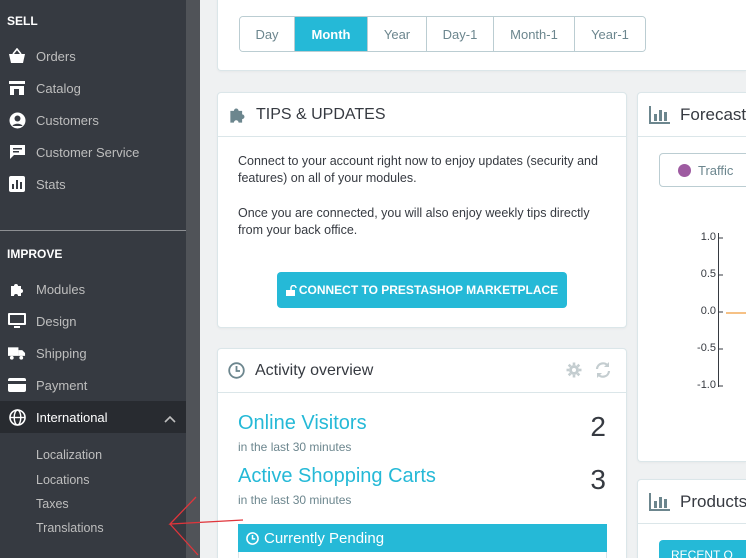 This screenshot has height=558, width=746. What do you see at coordinates (422, 538) in the screenshot?
I see `currently-pending-header: Currently Pending` at bounding box center [422, 538].